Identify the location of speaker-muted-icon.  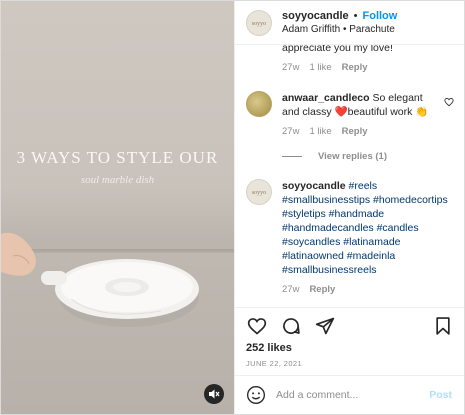
(214, 394).